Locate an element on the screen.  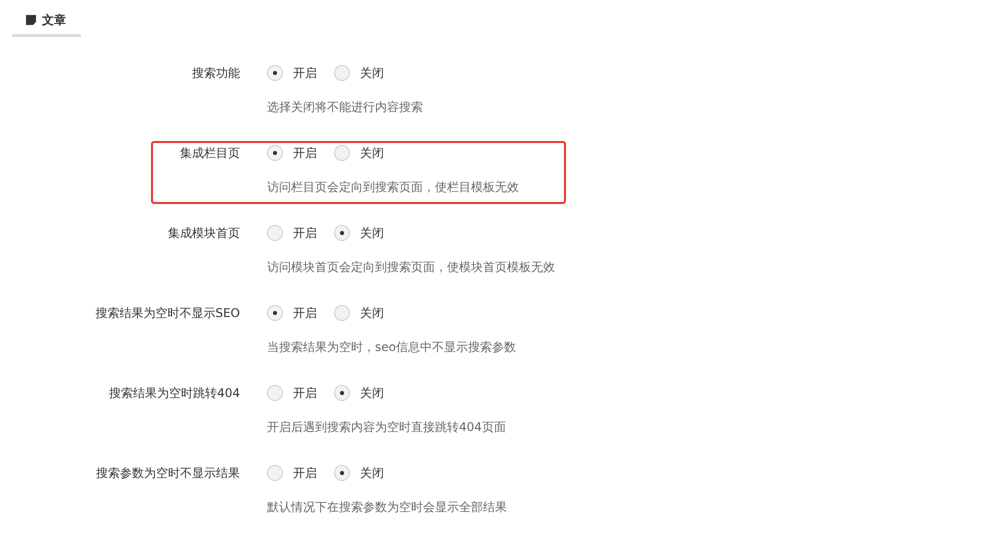
setting-hint: 当搜索结果为空时，seo信息中不显示搜索参数 is located at coordinates (392, 347).